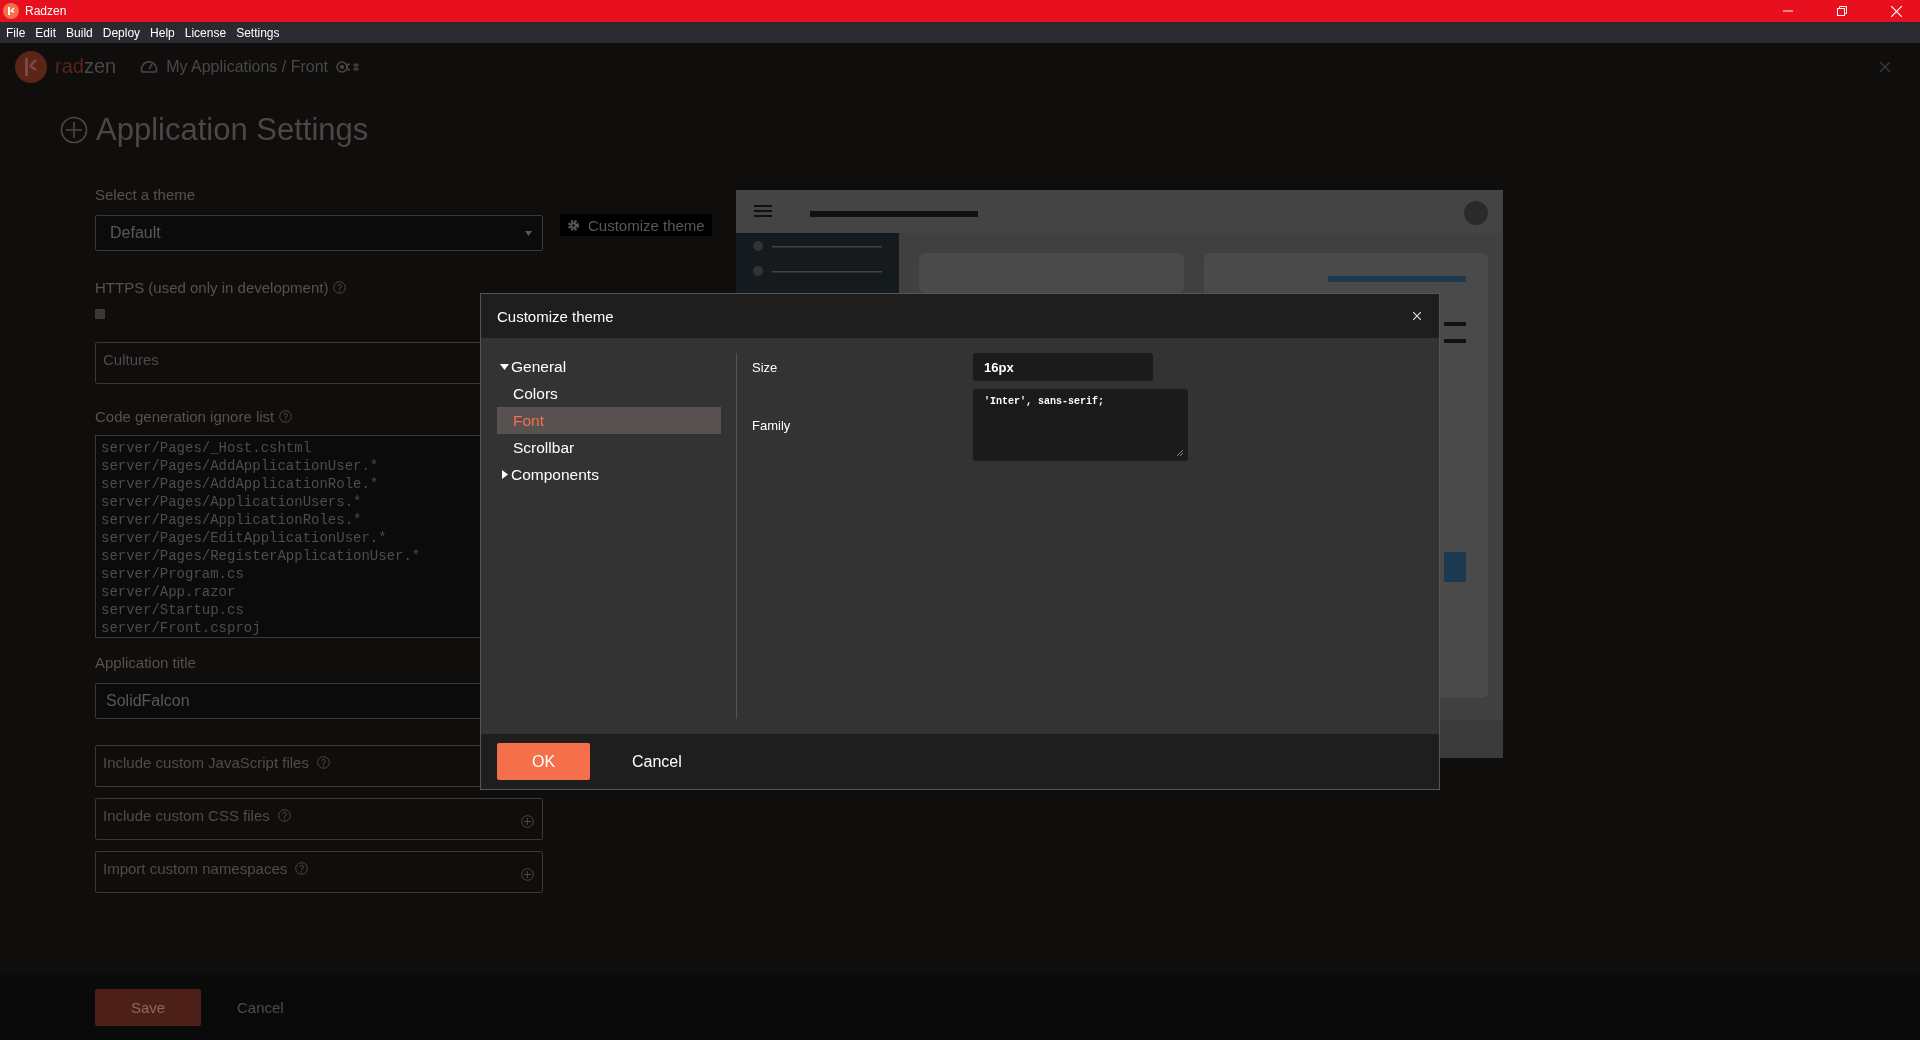  Describe the element at coordinates (31, 66) in the screenshot. I see `radzen-logo-icon` at that location.